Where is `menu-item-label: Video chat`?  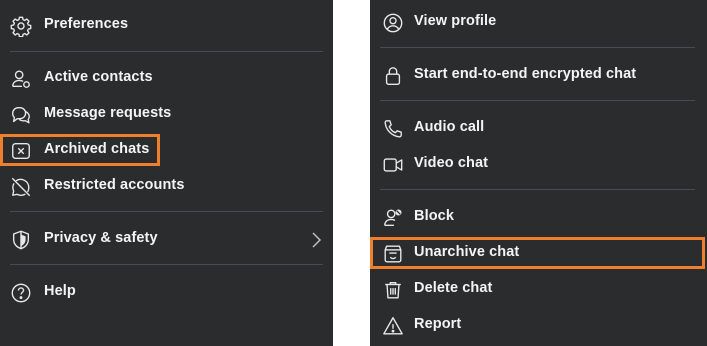 menu-item-label: Video chat is located at coordinates (451, 163).